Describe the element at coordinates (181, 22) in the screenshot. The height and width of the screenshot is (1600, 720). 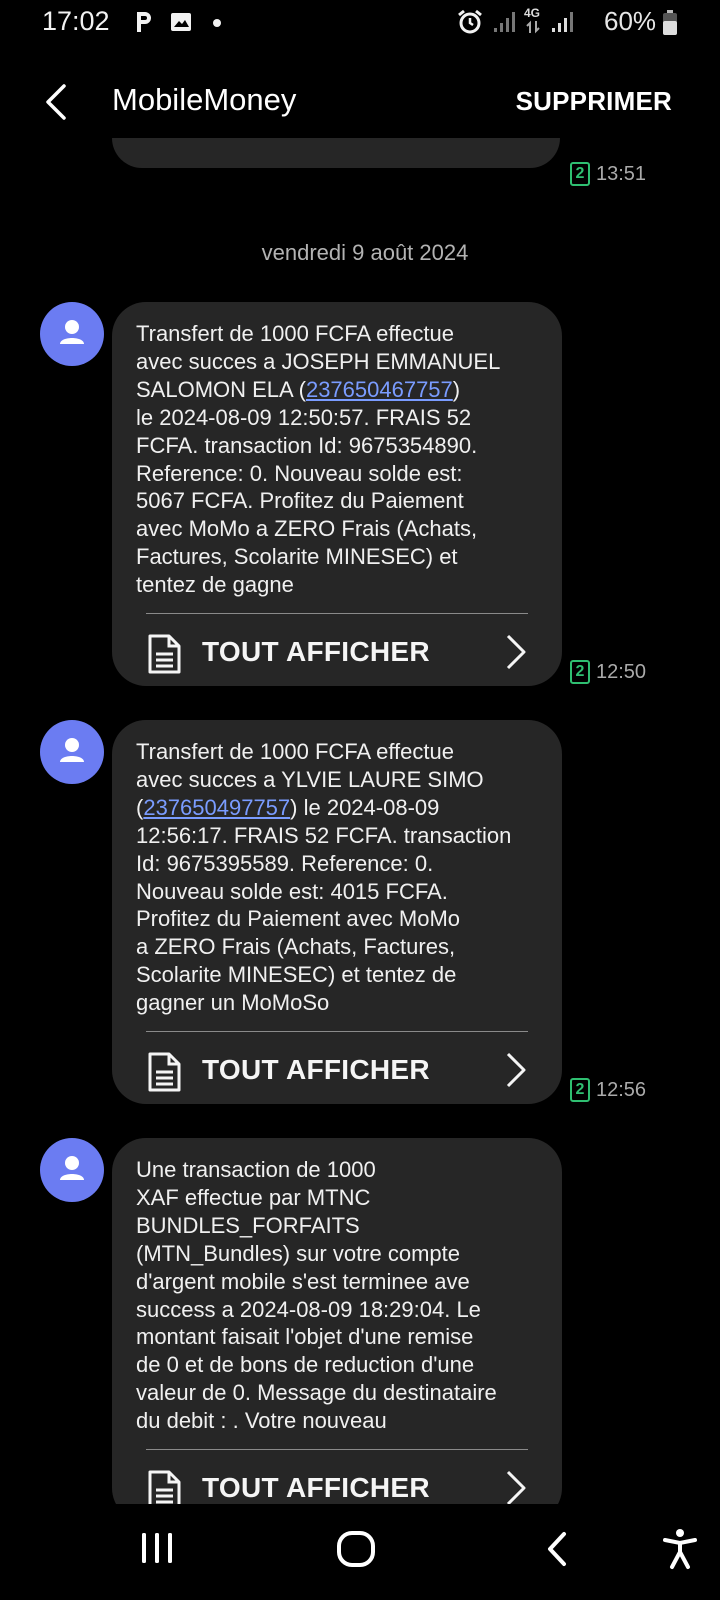
I see `image-icon` at that location.